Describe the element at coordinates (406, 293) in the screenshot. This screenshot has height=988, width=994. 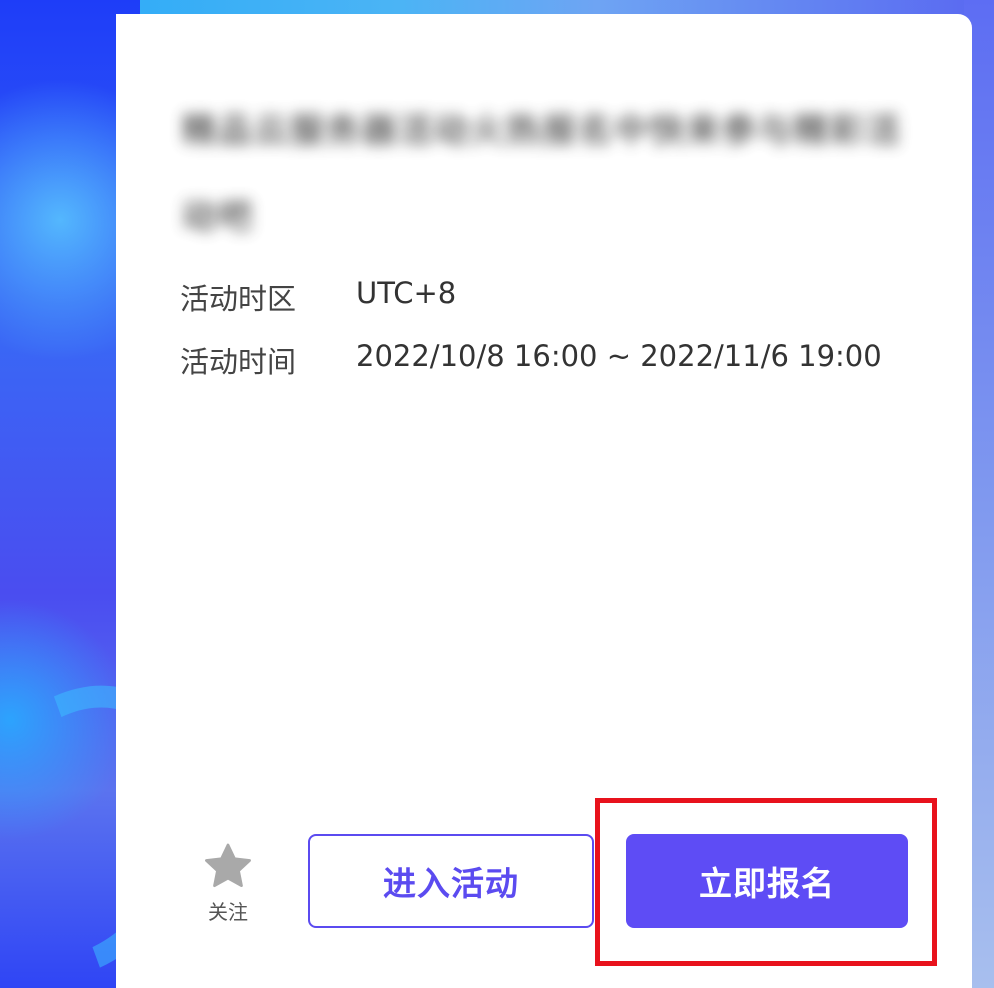
I see `timezone-value: UTC+8` at that location.